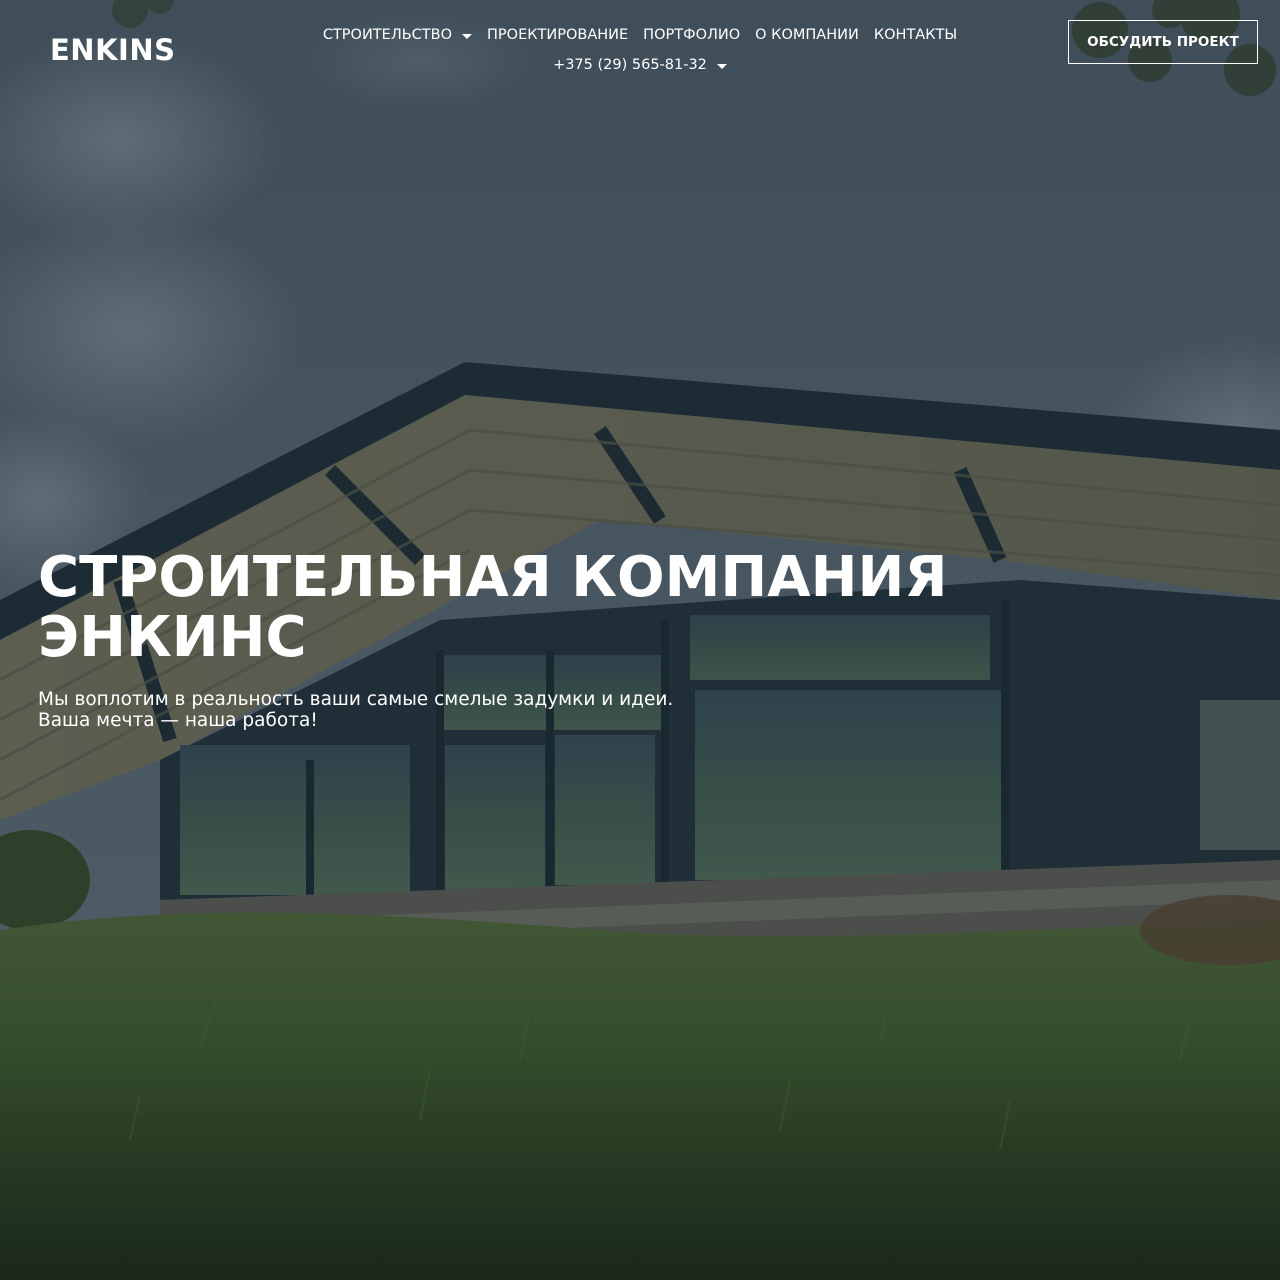  I want to click on nav-item-construction: СТРОИТЕЛЬСТВО, so click(397, 35).